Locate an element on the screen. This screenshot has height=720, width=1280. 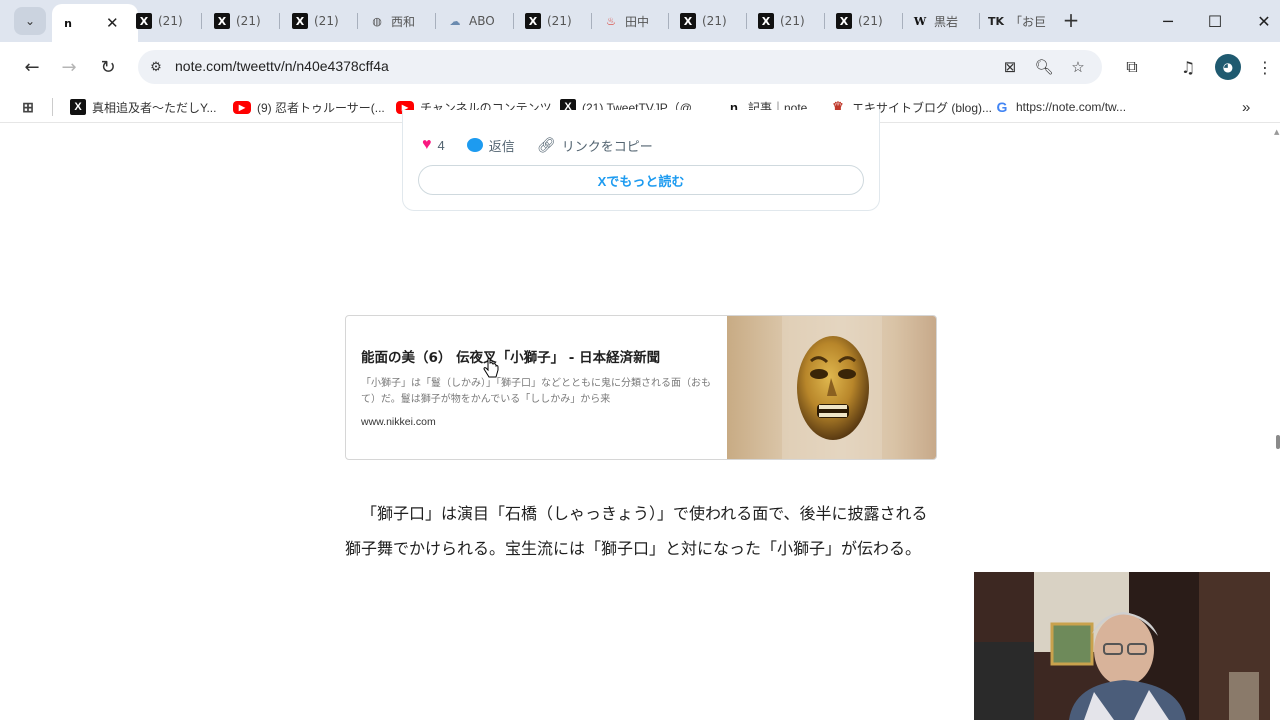
chevron-down-icon: ⌄ is located at coordinates (30, 21).